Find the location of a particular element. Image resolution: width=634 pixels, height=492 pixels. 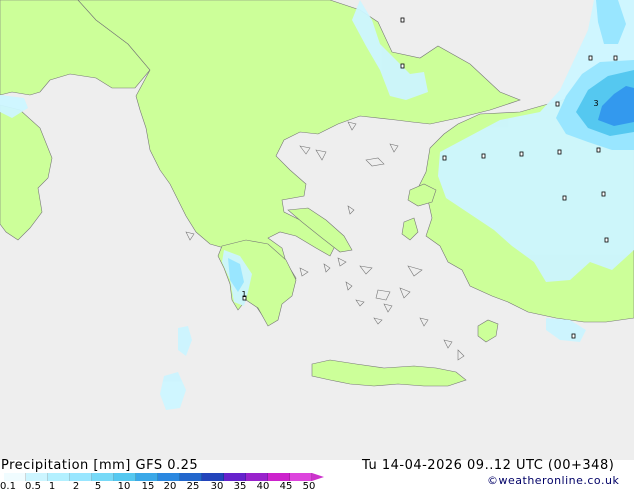

legend-tick: 45 is located at coordinates (286, 486).